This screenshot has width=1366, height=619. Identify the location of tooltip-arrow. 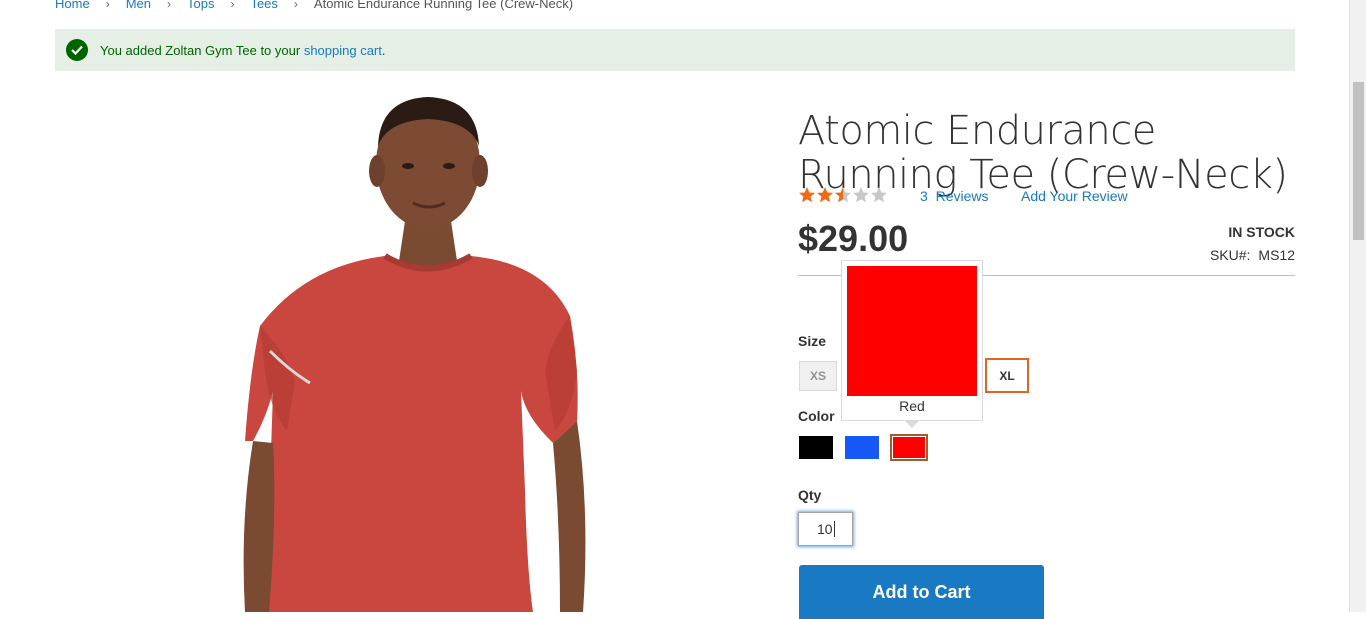
(912, 424).